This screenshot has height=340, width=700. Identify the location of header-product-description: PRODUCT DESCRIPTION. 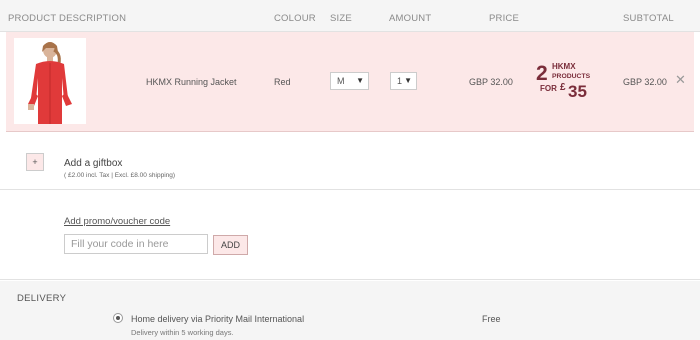
(67, 18).